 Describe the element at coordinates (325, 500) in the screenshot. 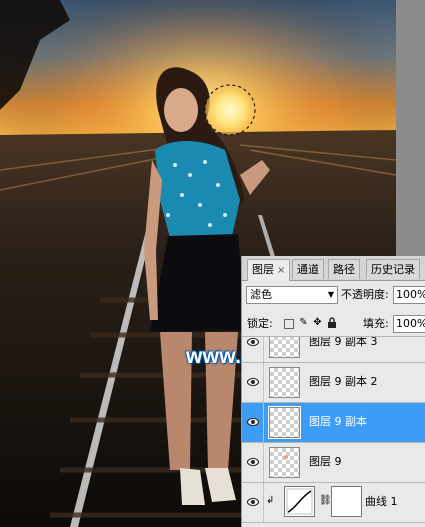

I see `link-chain-icon: ⛓` at that location.